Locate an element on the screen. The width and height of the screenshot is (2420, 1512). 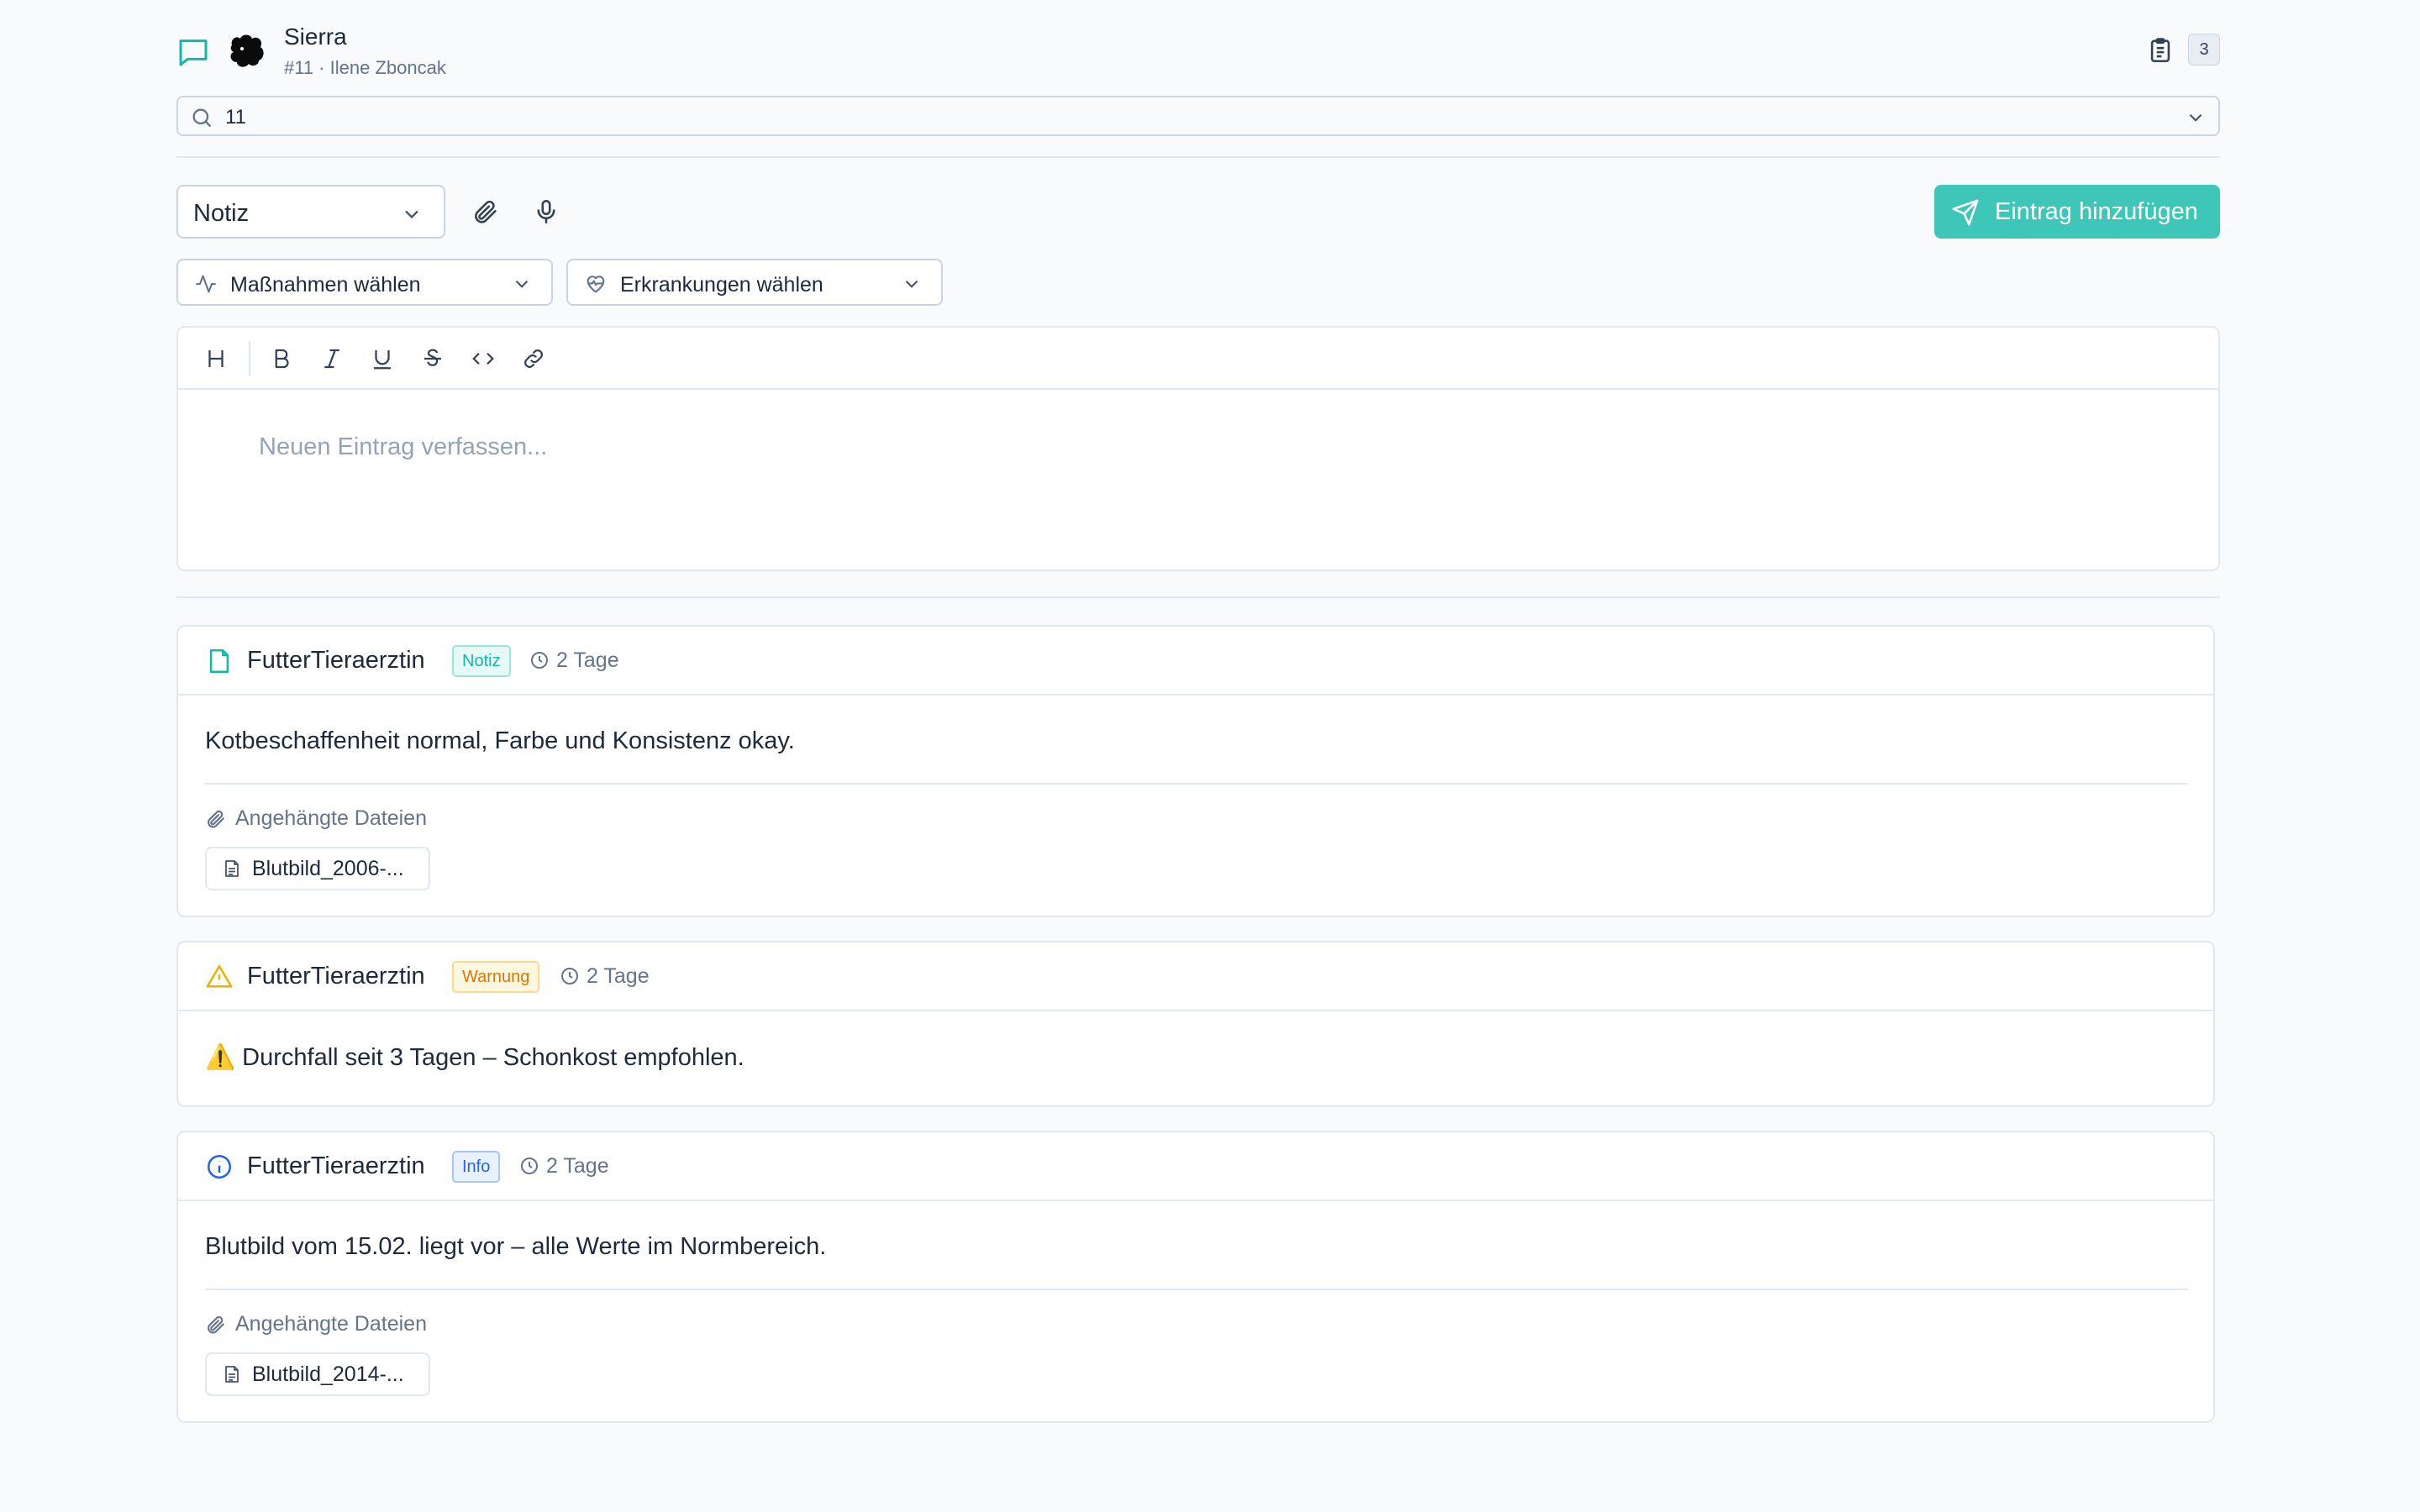
entry-tag: Notiz is located at coordinates (481, 661).